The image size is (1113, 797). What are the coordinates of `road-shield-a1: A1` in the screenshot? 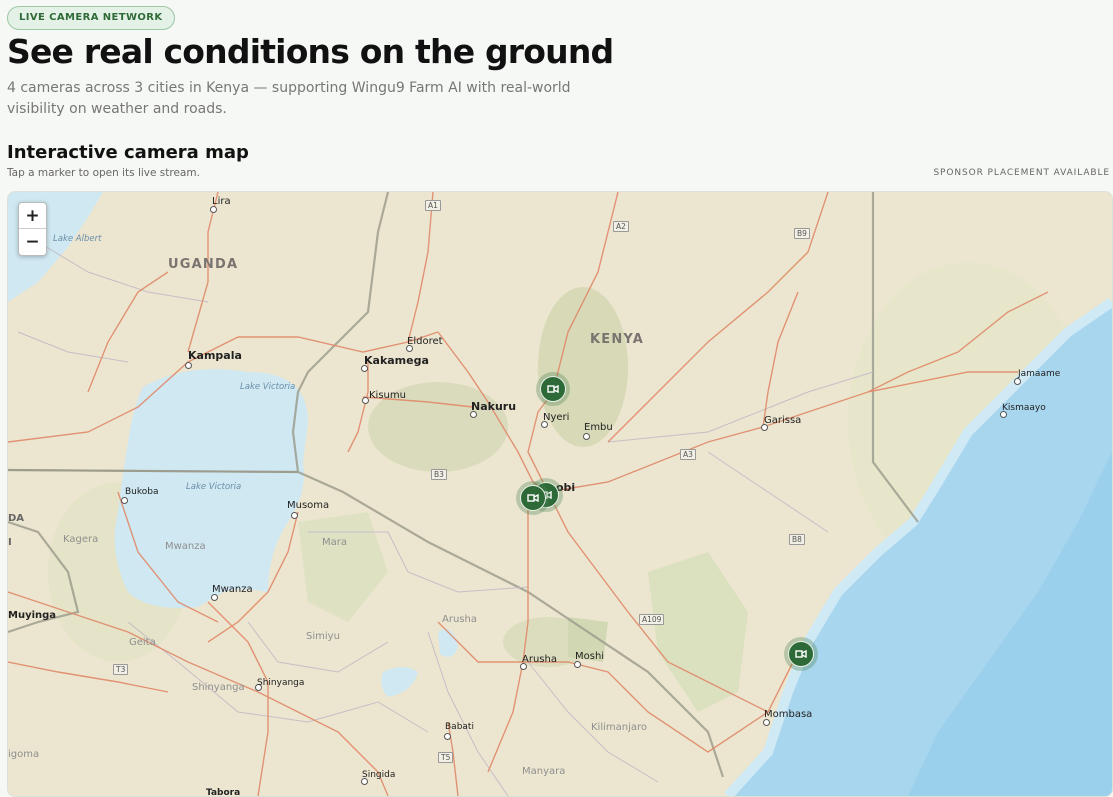 It's located at (433, 205).